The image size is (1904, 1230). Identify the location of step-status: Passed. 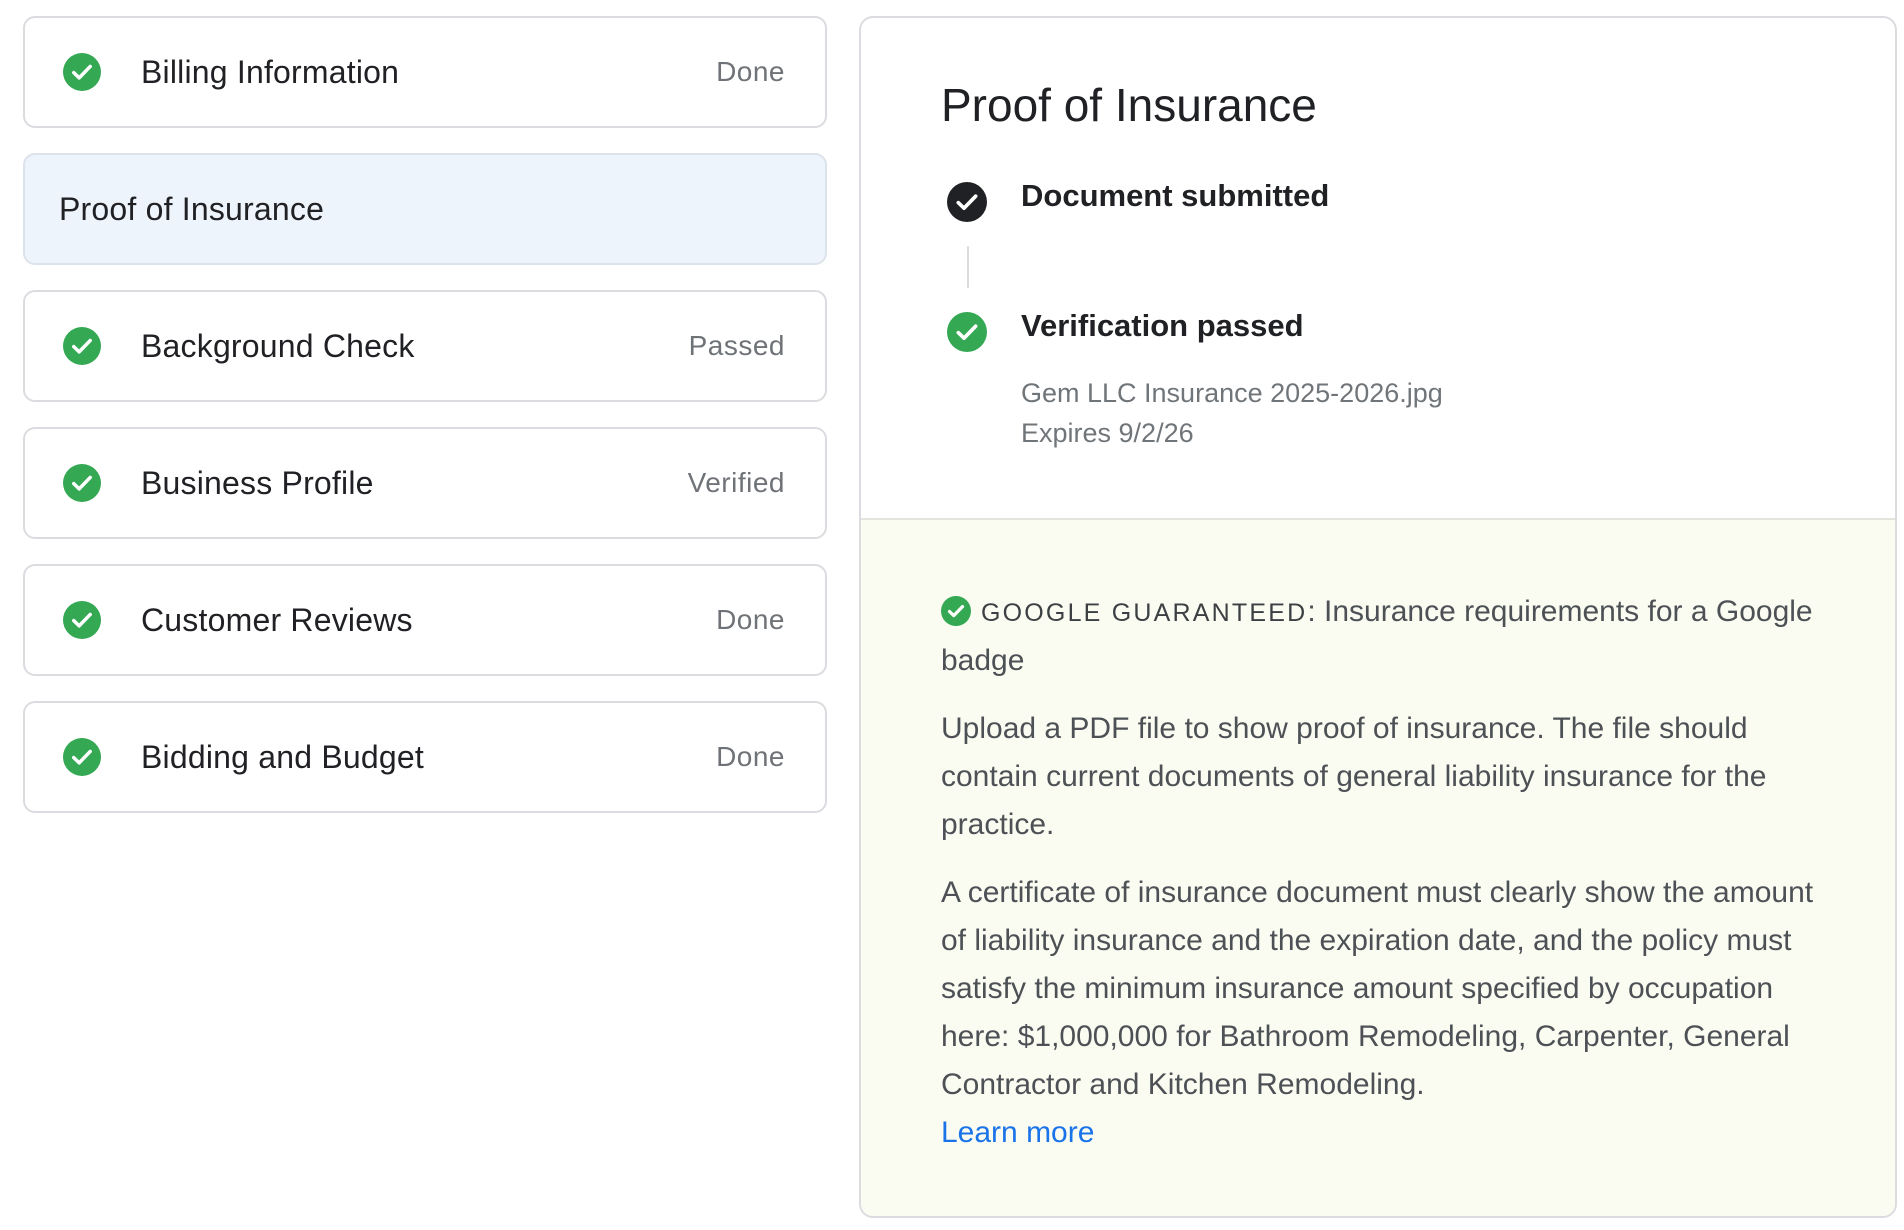
(736, 345).